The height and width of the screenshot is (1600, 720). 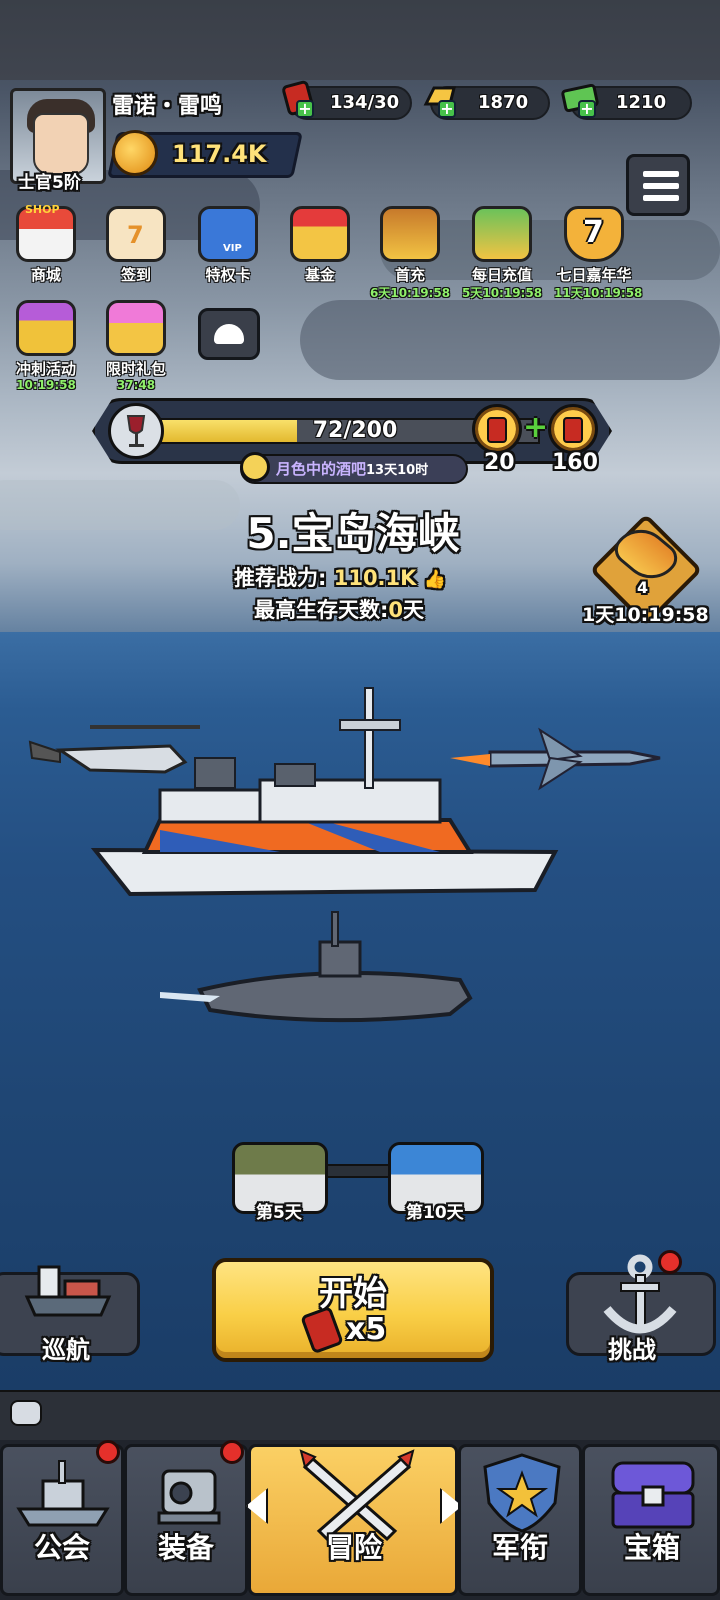 I want to click on challenge-notification-badge, so click(x=670, y=1262).